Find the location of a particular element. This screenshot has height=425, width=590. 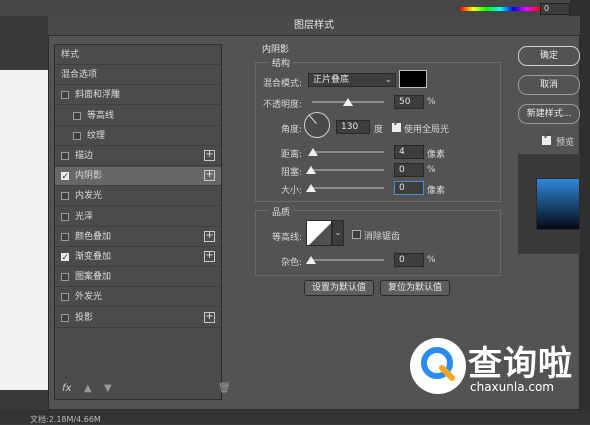

angle-input: 130 is located at coordinates (353, 127).